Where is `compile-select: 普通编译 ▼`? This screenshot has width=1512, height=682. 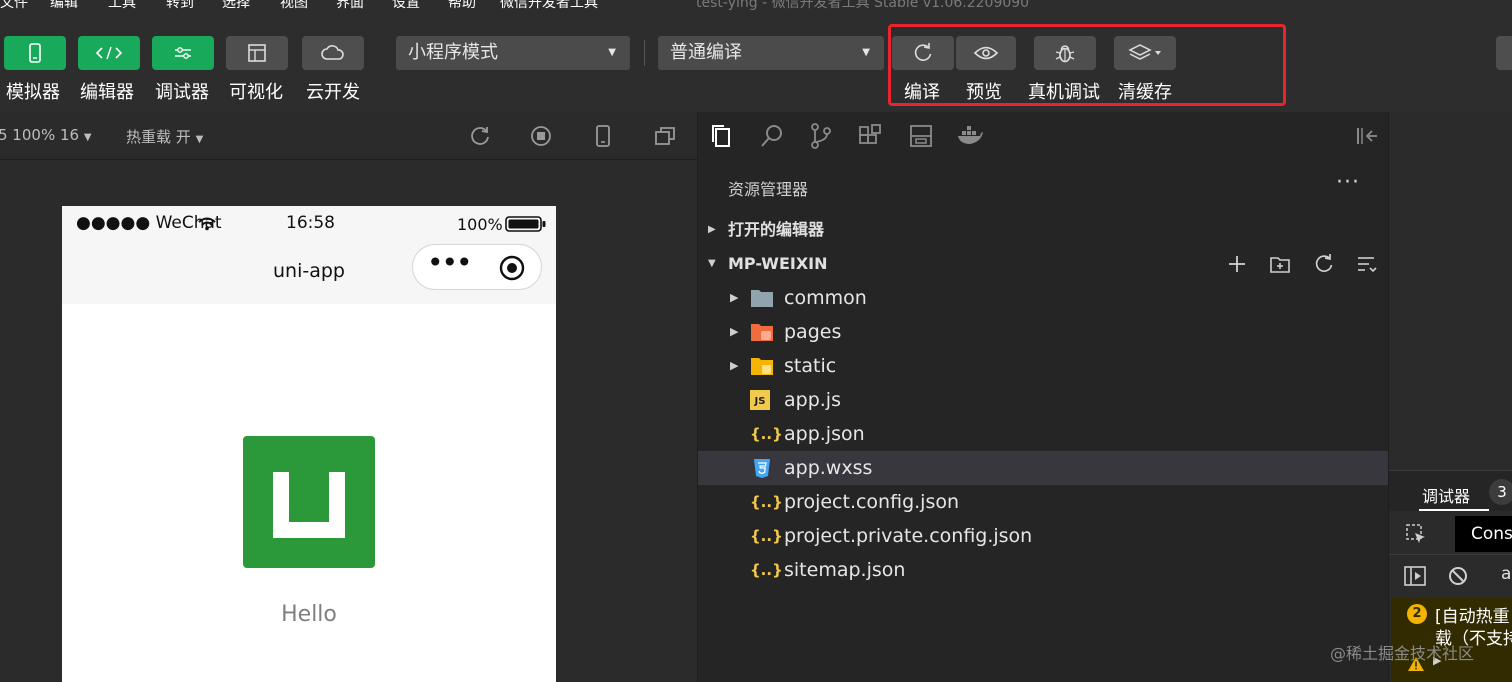
compile-select: 普通编译 ▼ is located at coordinates (771, 53).